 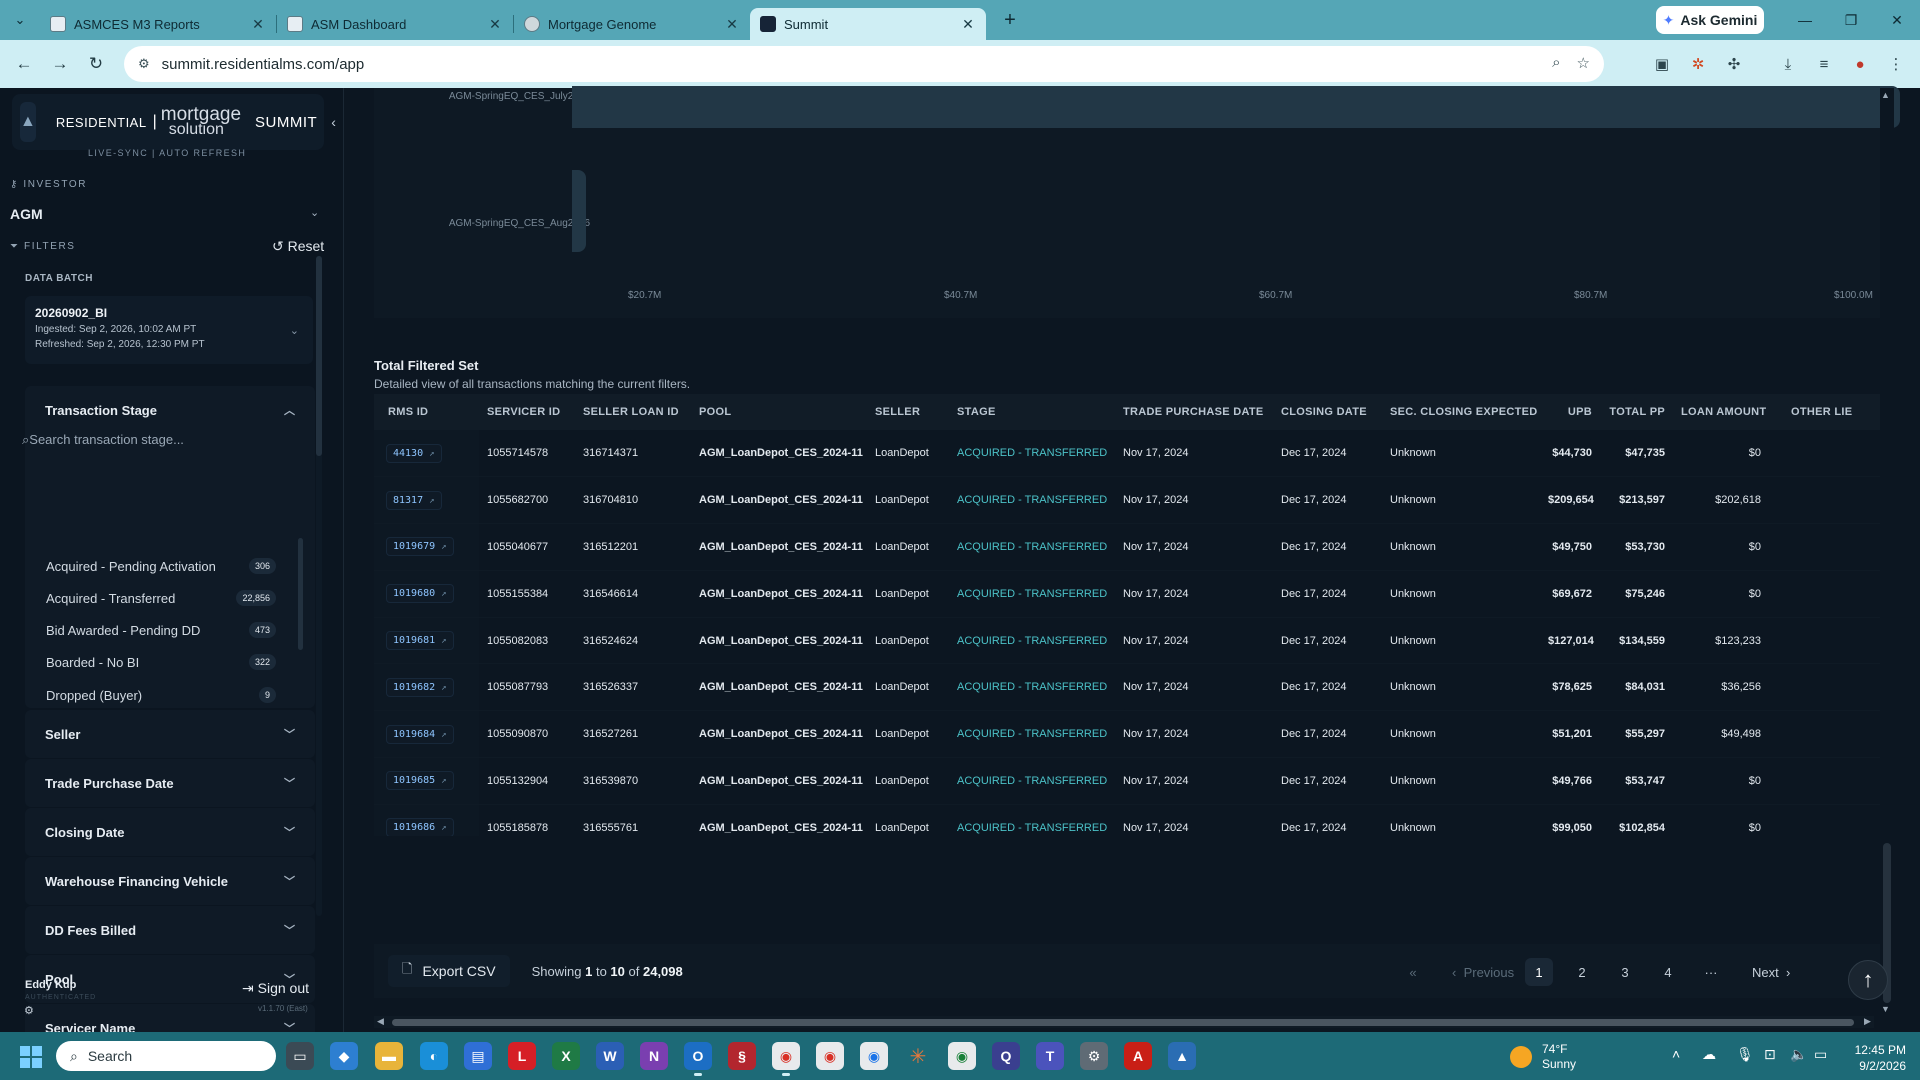 I want to click on collapse-sidebar-chevron-icon: ‹, so click(x=333, y=122).